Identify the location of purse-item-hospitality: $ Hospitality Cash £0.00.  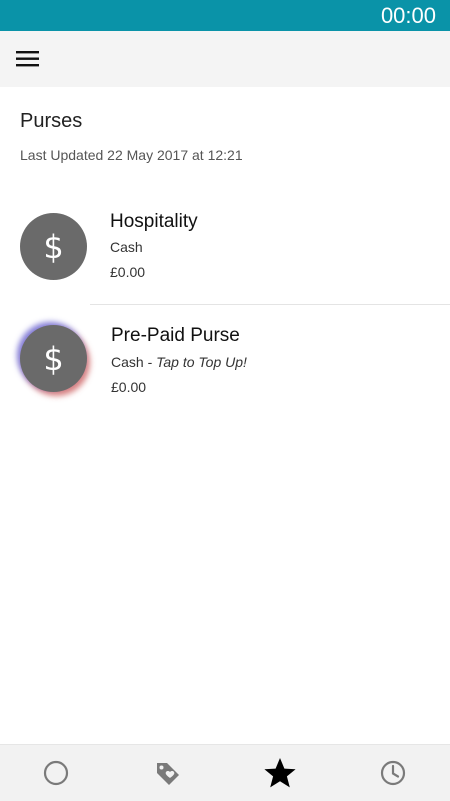
(225, 250).